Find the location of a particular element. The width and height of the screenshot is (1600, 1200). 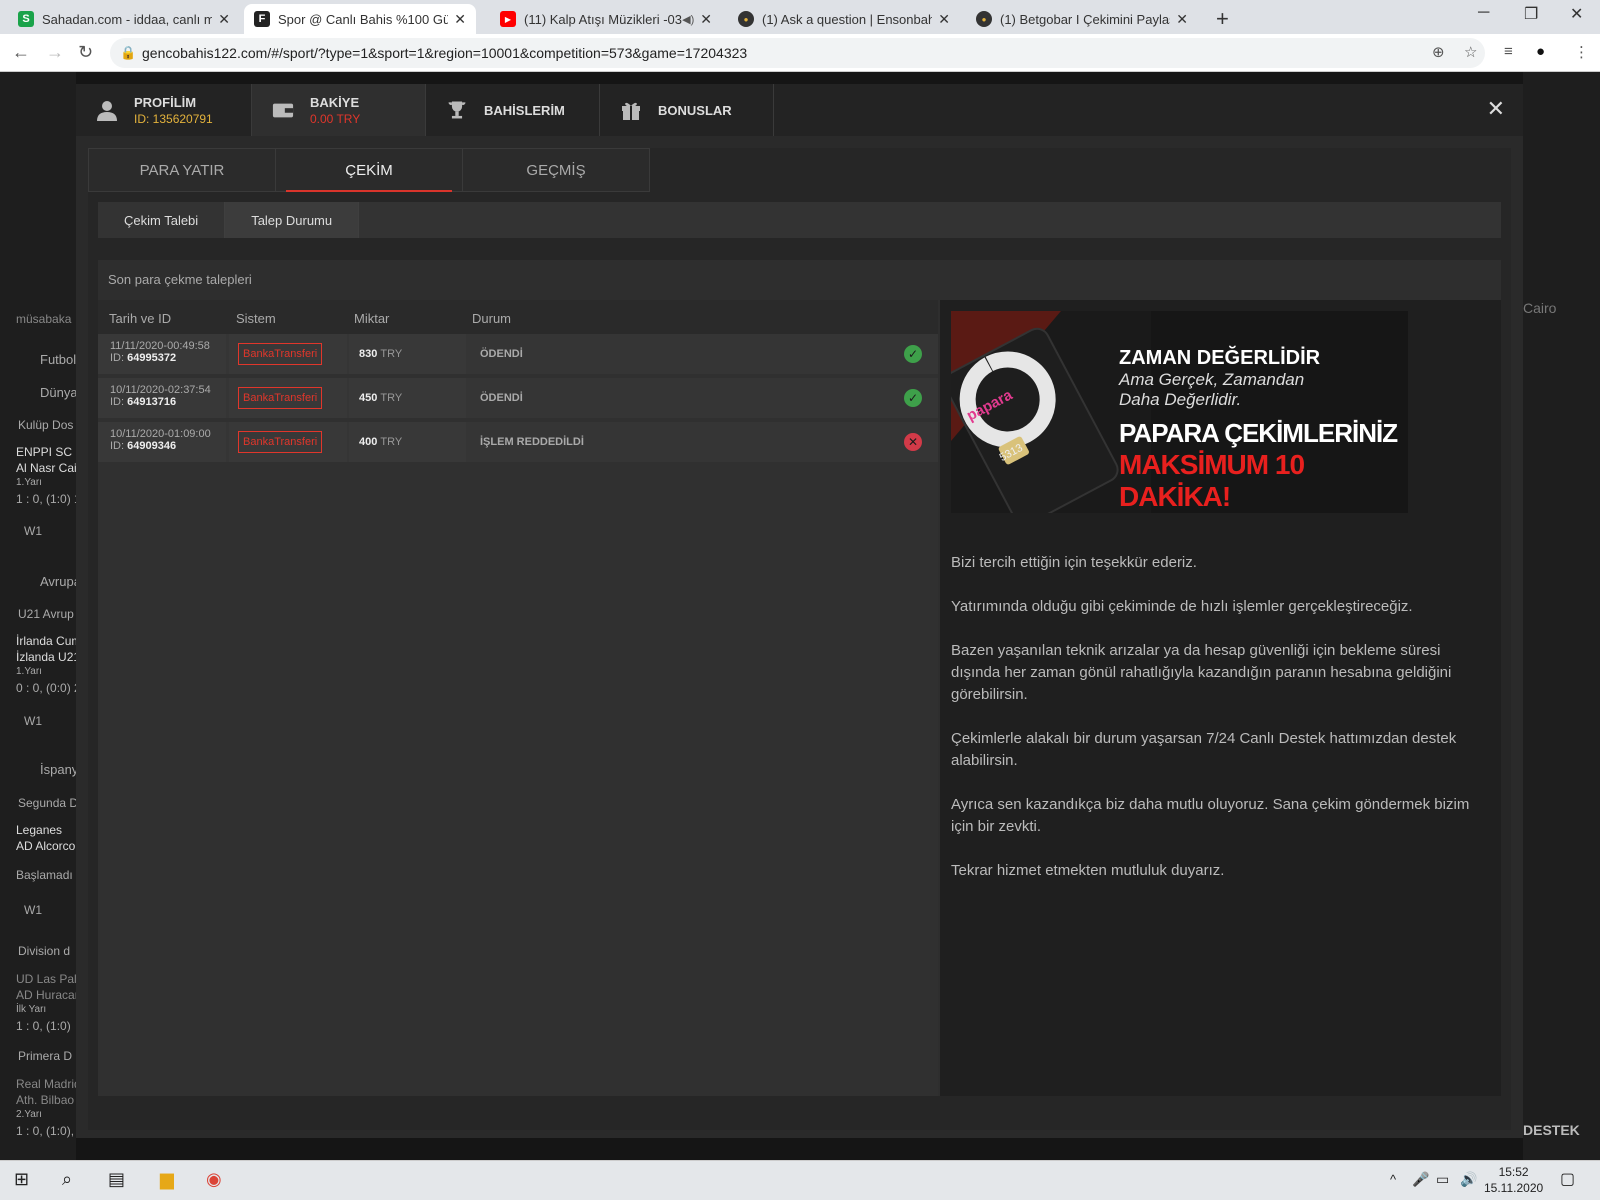

request-id: 64909346 is located at coordinates (152, 446).